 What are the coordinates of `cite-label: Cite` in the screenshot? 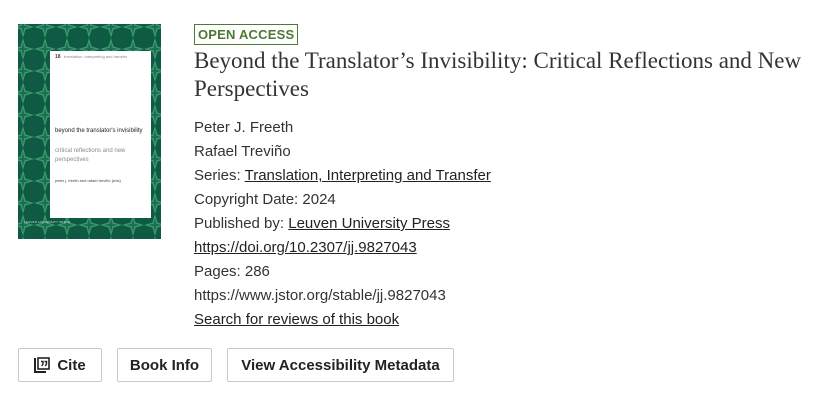 It's located at (71, 365).